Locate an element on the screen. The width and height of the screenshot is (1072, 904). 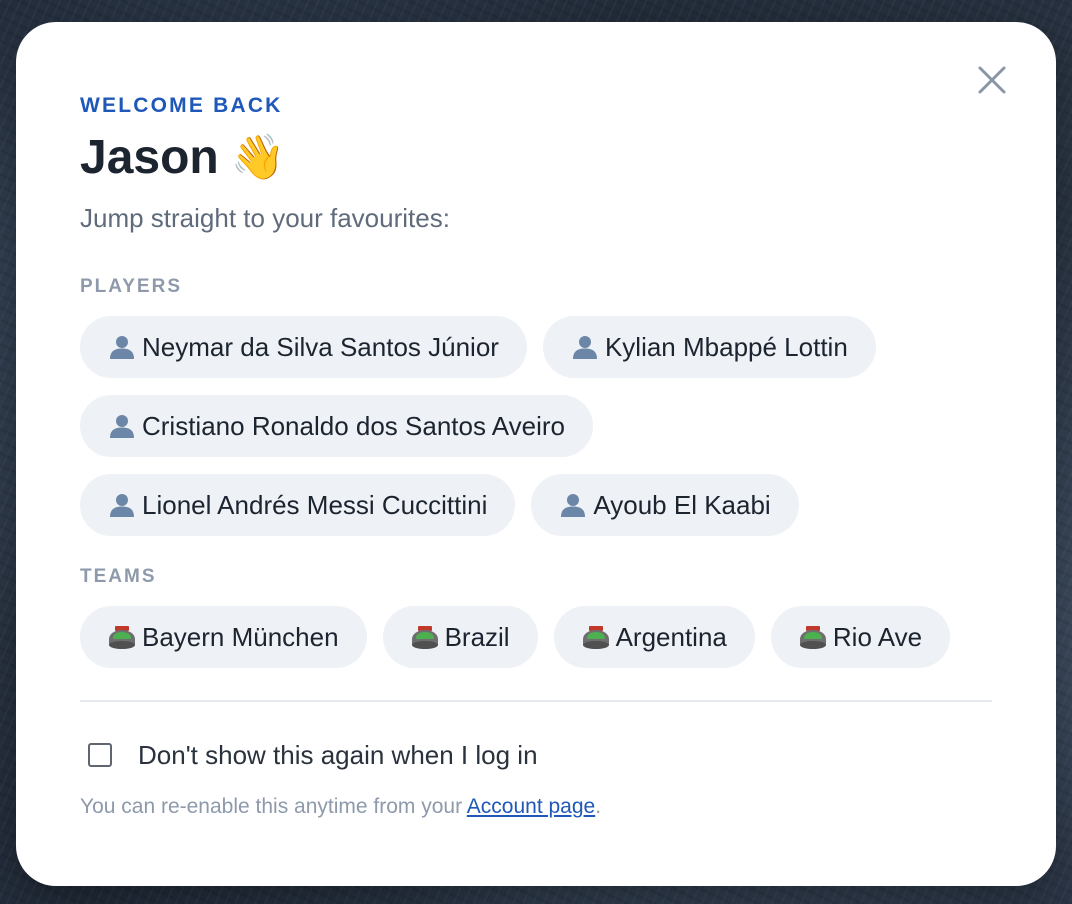
player-chip: Cristiano Ronaldo dos Santos Aveiro is located at coordinates (336, 426).